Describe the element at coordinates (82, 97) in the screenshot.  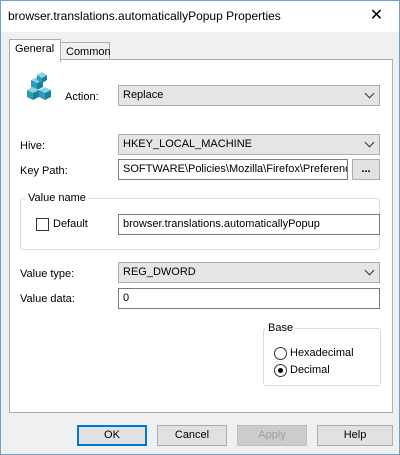
I see `action-label: Action:` at that location.